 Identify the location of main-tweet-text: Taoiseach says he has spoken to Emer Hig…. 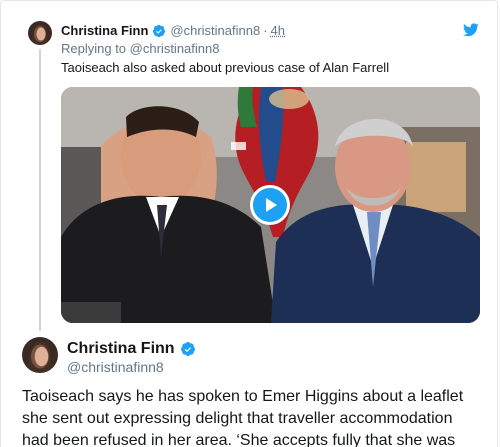
(253, 416).